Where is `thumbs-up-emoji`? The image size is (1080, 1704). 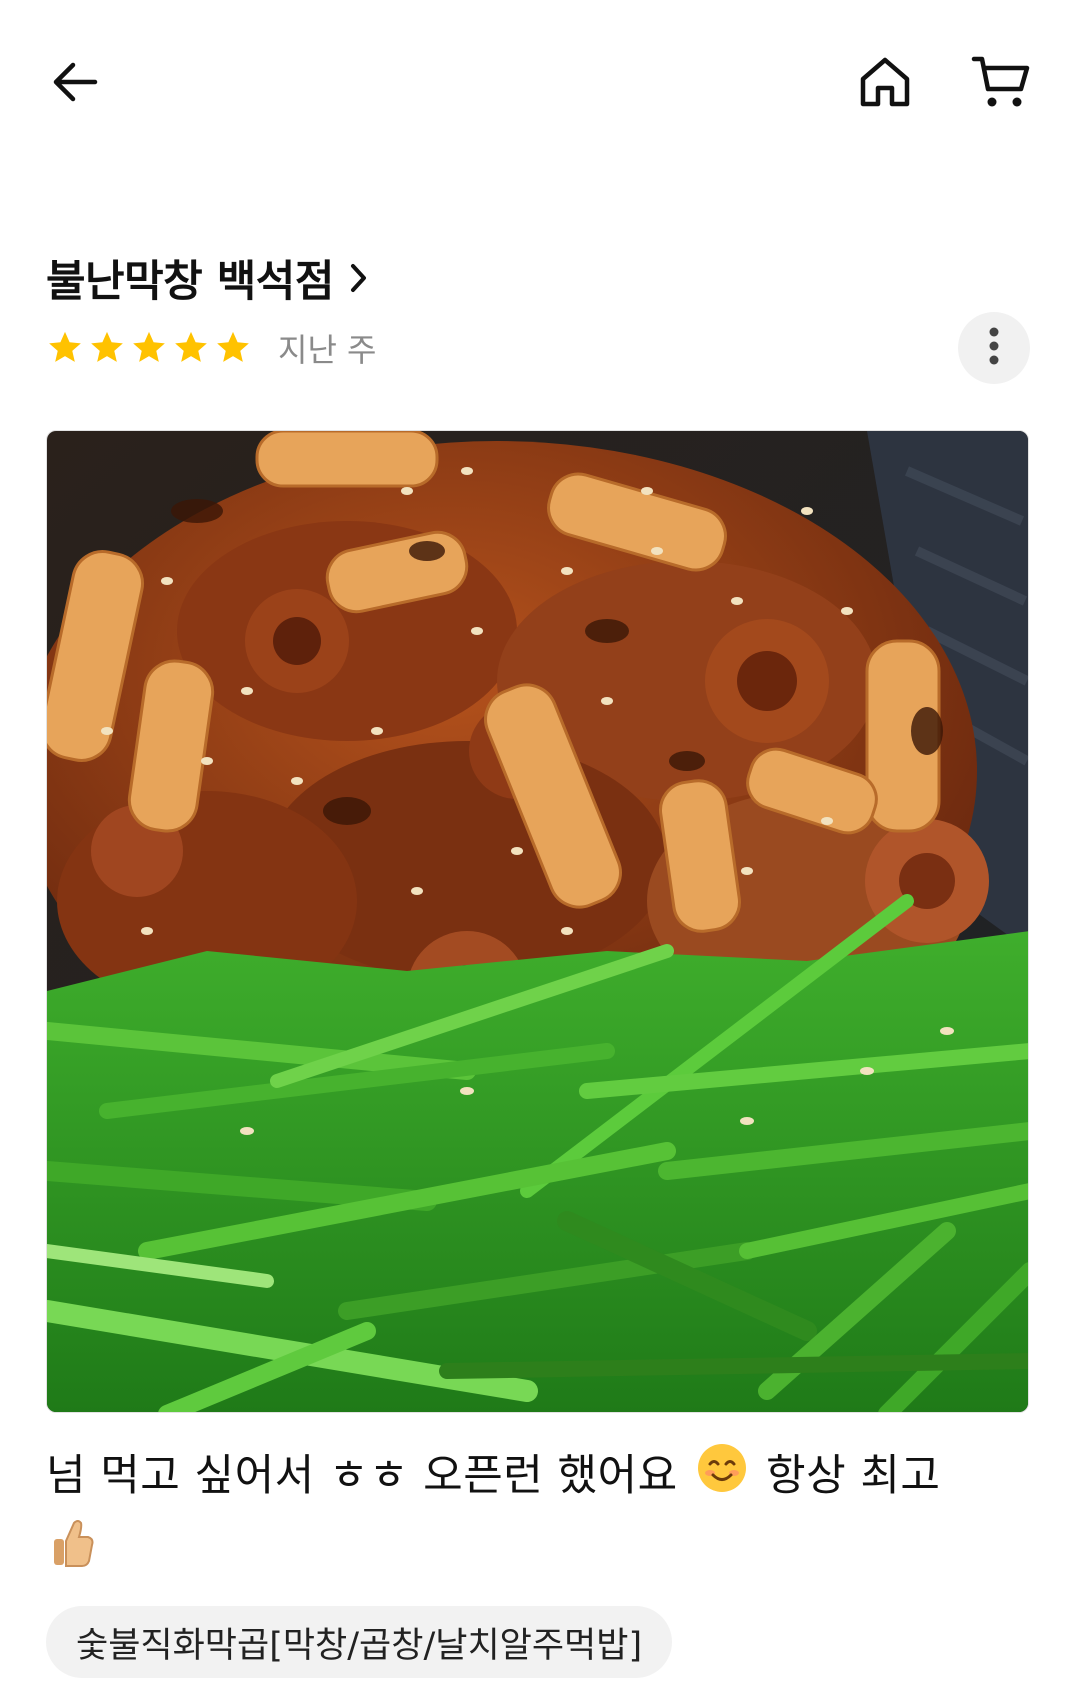
thumbs-up-emoji is located at coordinates (73, 1554).